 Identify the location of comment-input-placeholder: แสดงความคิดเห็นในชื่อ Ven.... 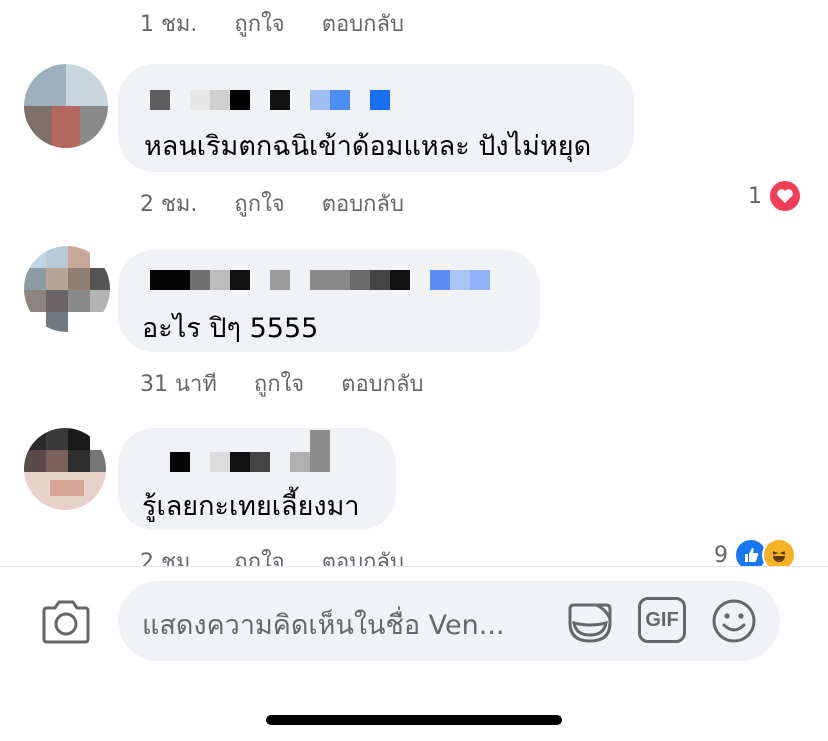
(323, 625).